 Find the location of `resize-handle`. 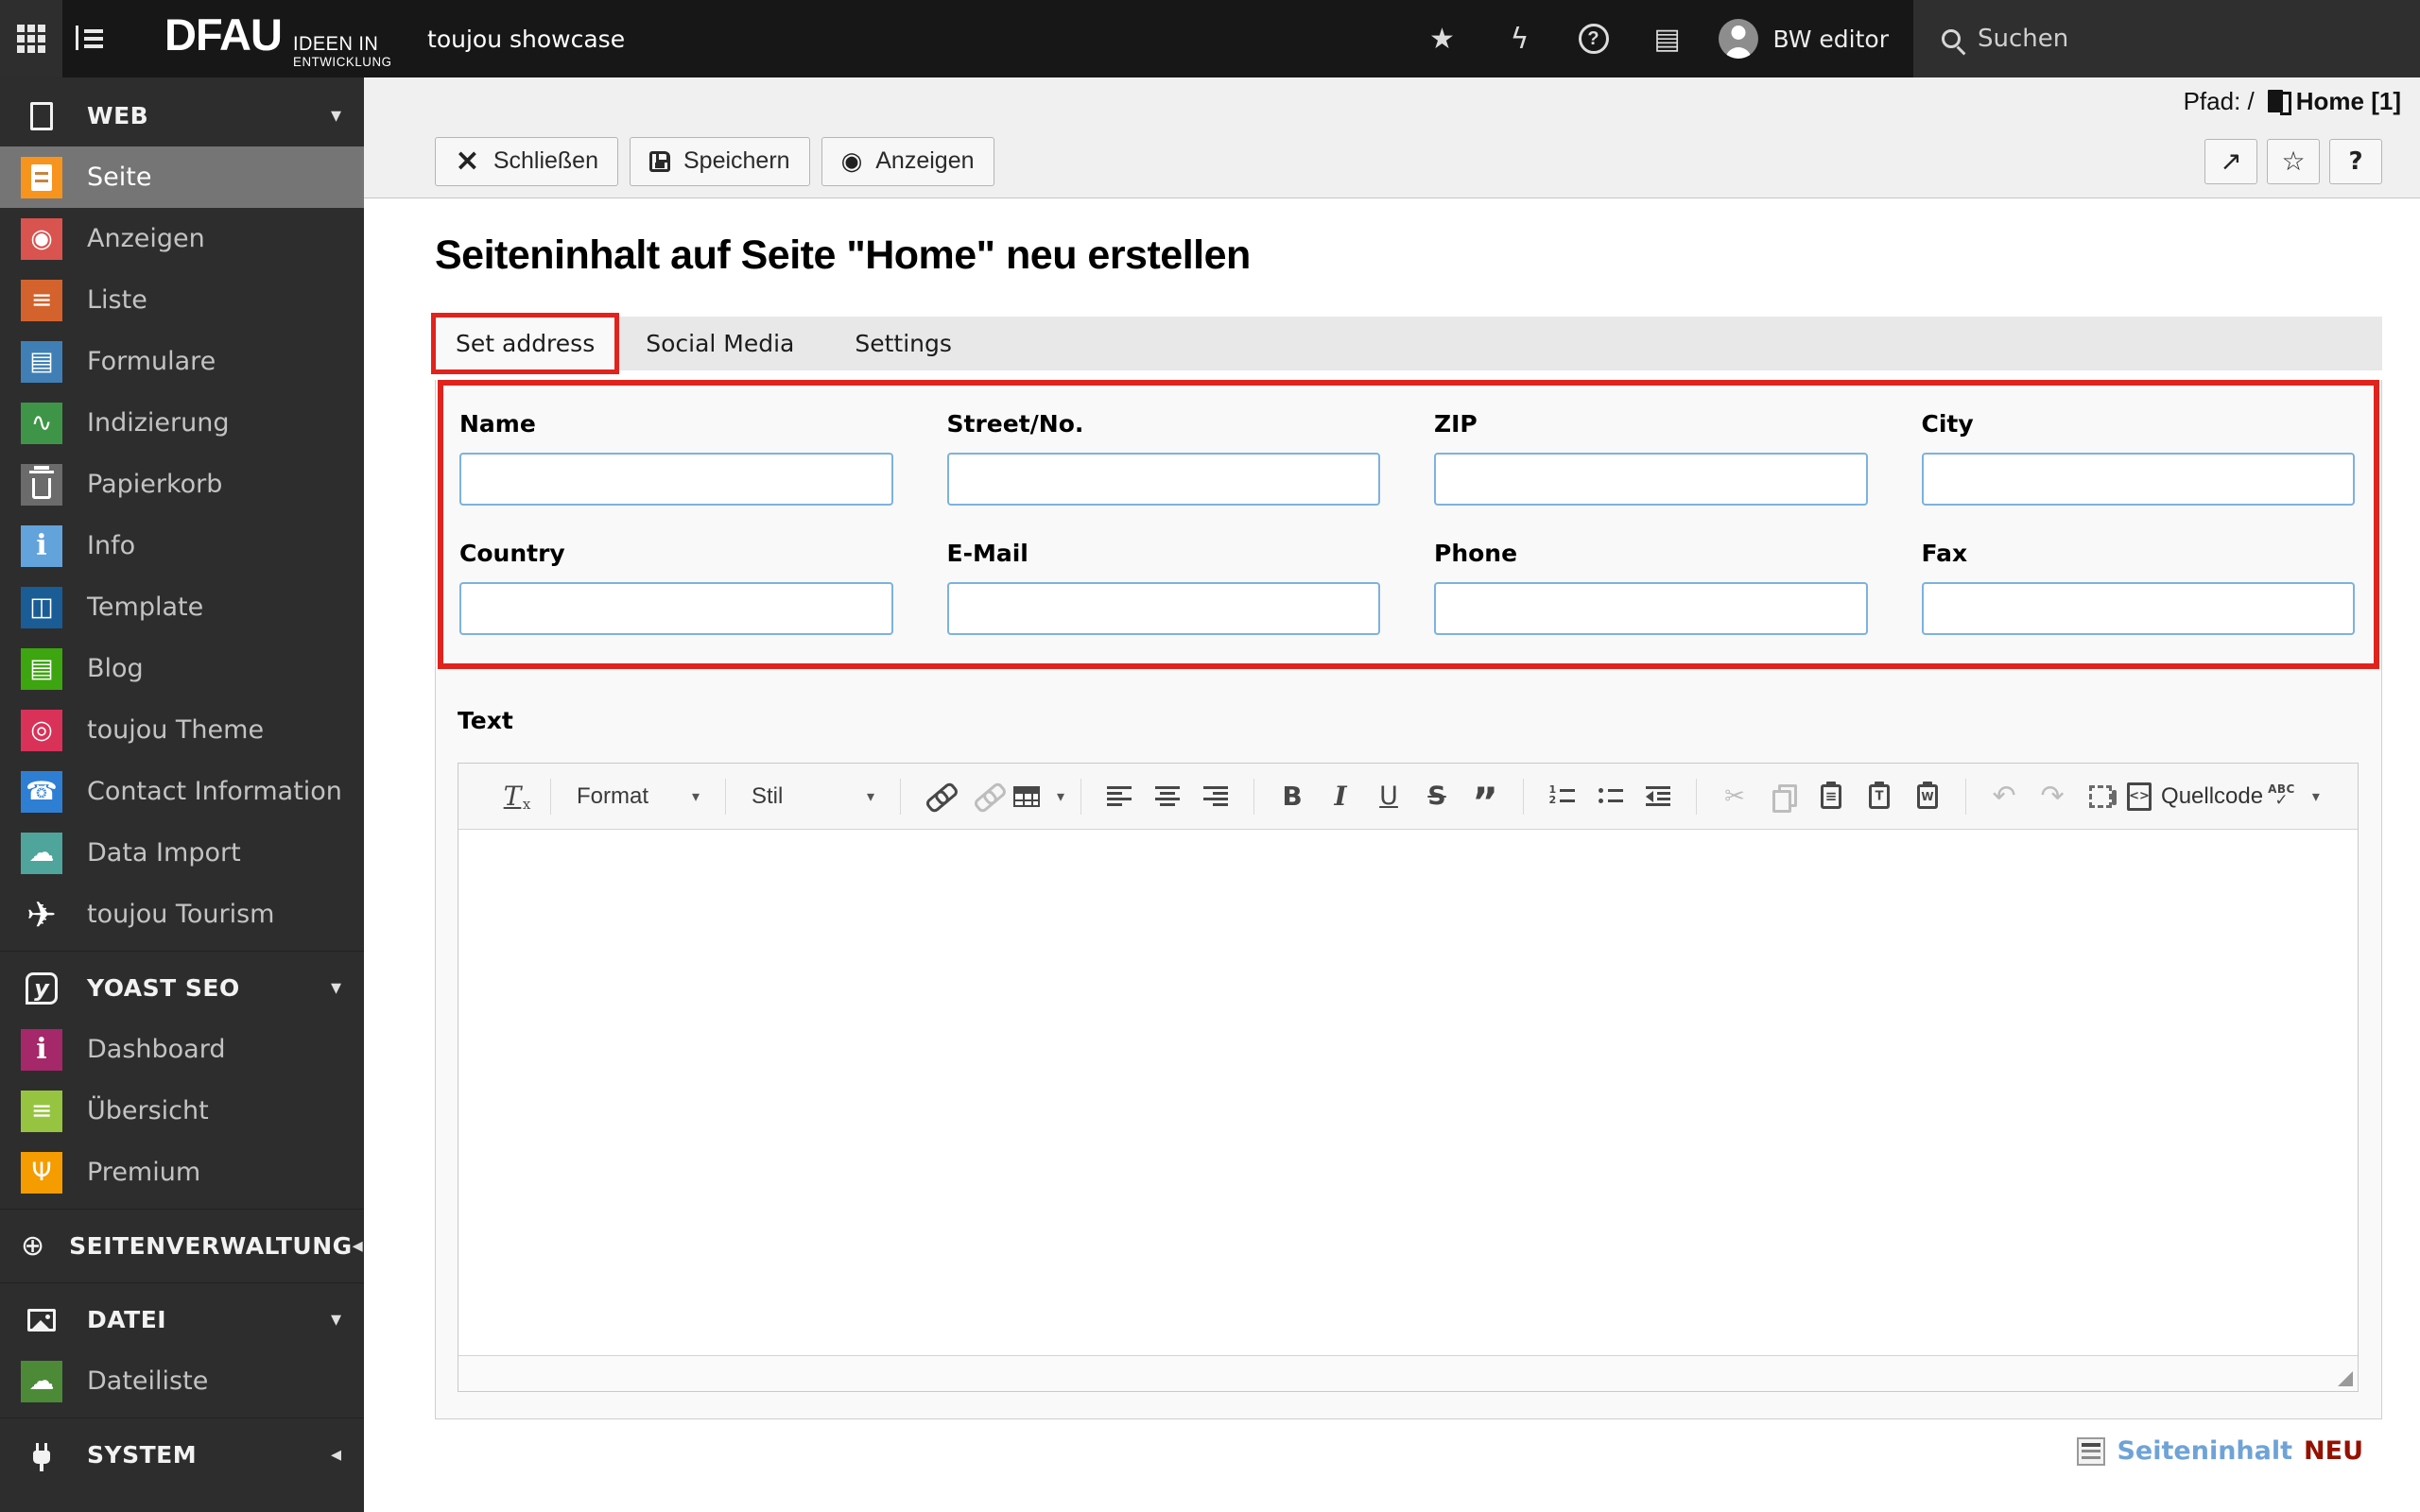

resize-handle is located at coordinates (2345, 1378).